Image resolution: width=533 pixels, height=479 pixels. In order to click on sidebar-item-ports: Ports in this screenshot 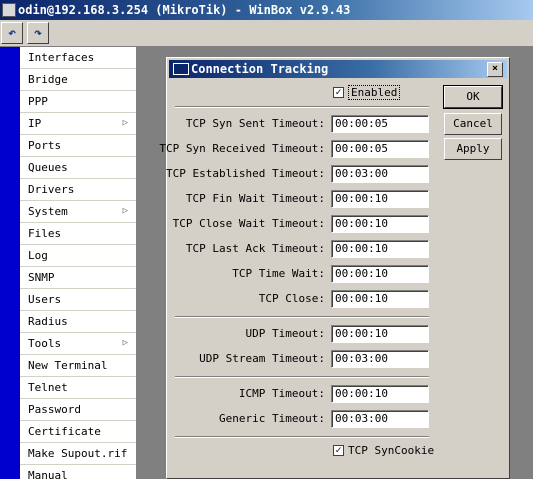, I will do `click(78, 146)`.